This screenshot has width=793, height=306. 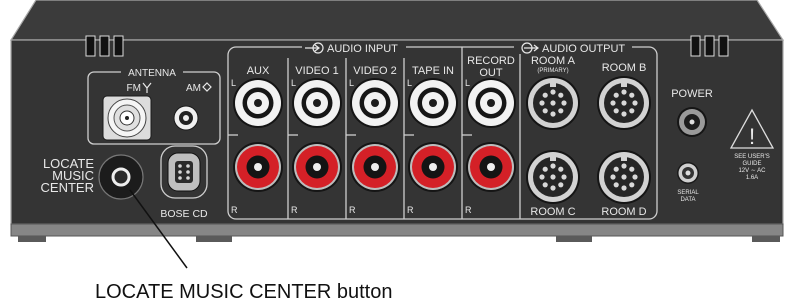 I want to click on locate-music-center-button, so click(x=121, y=177).